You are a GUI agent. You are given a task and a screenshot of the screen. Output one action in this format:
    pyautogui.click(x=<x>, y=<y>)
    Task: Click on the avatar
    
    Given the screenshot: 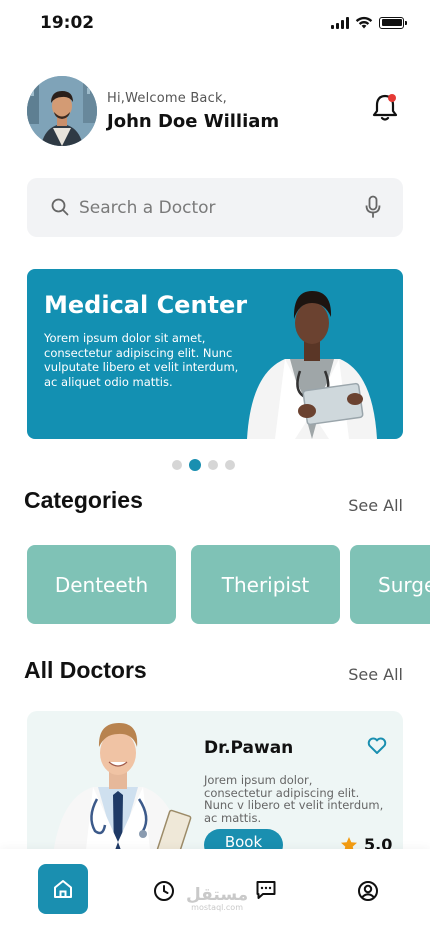 What is the action you would take?
    pyautogui.click(x=62, y=111)
    